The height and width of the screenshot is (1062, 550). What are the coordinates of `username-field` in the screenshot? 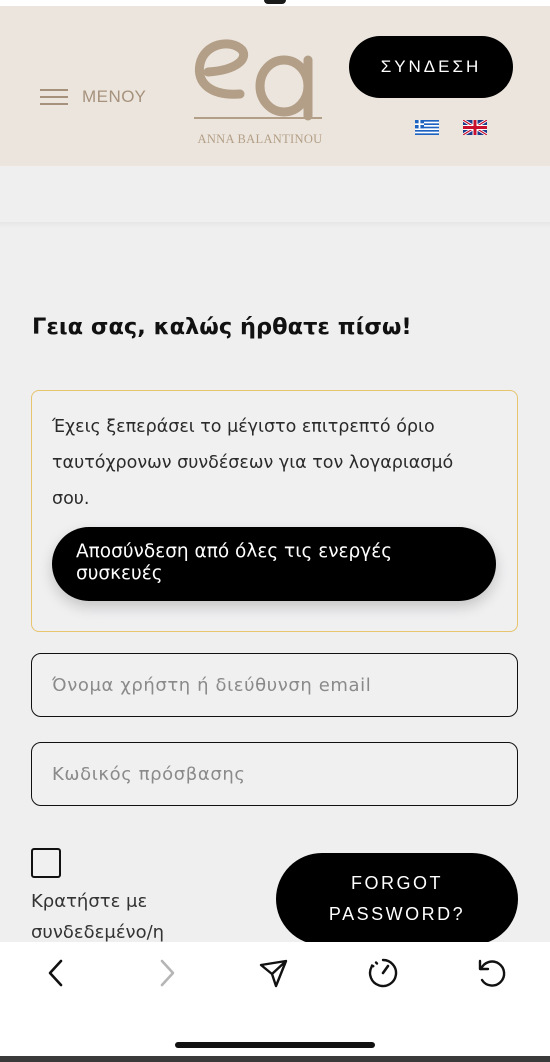 It's located at (274, 685).